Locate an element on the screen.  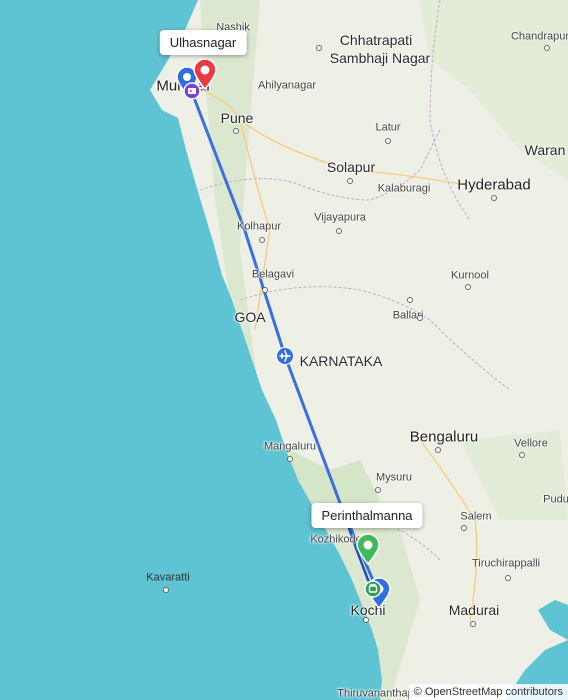
place-label: Ahilyanagar is located at coordinates (287, 85).